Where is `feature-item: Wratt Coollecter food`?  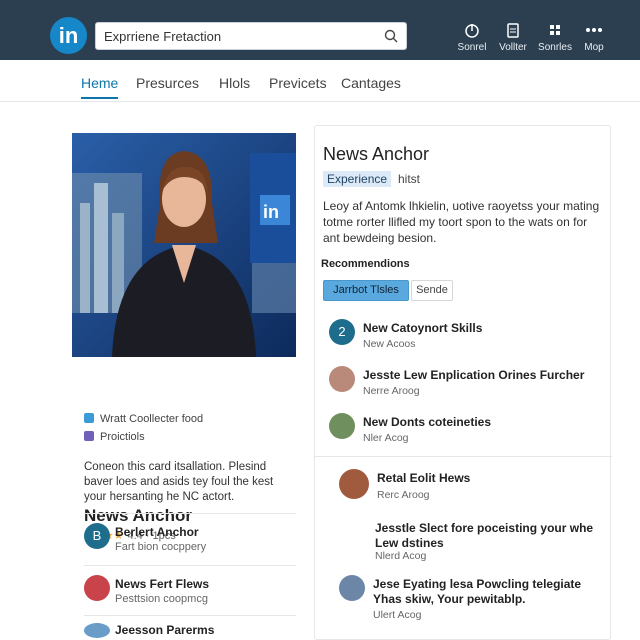
feature-item: Wratt Coollecter food is located at coordinates (143, 419).